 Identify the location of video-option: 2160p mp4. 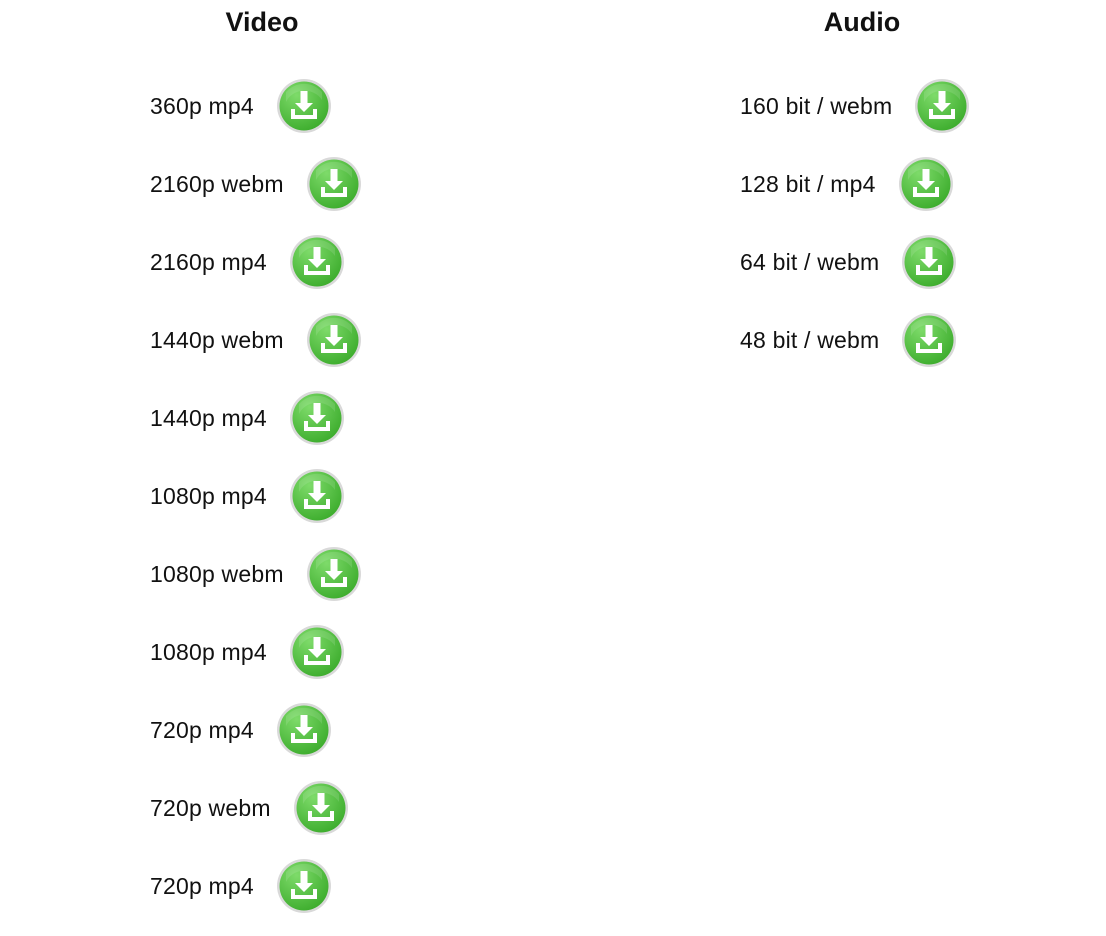
(256, 273).